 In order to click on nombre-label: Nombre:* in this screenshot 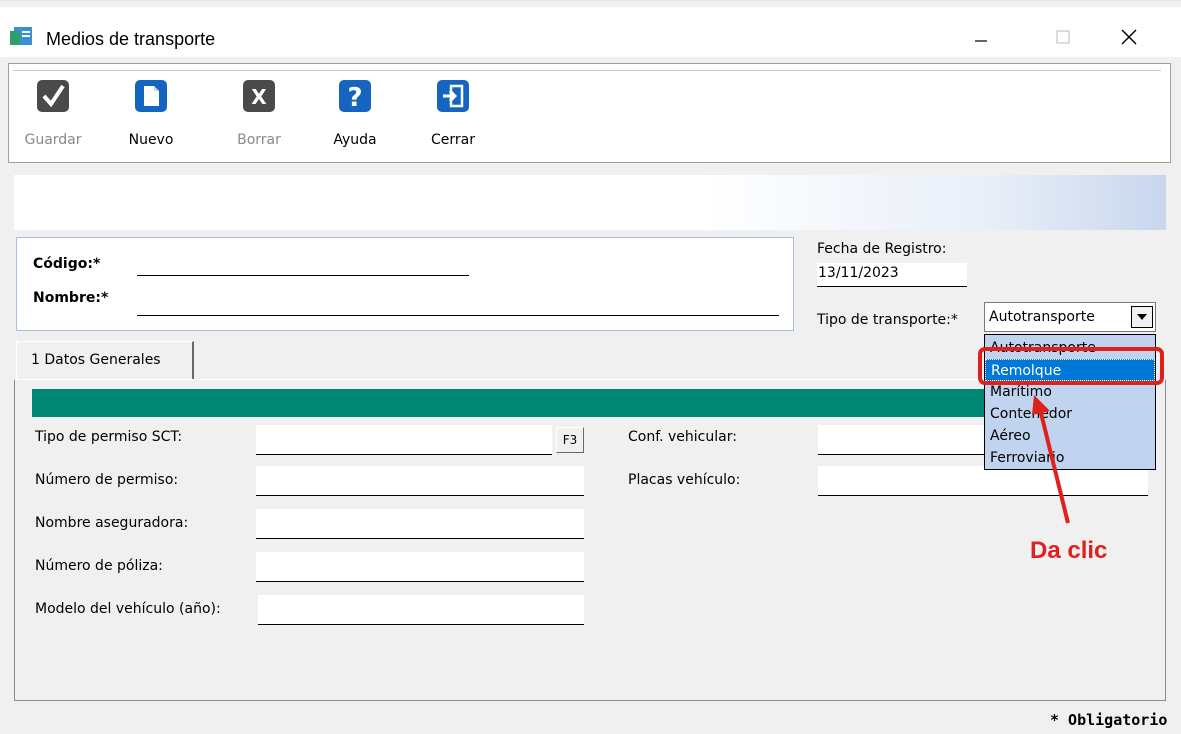, I will do `click(71, 298)`.